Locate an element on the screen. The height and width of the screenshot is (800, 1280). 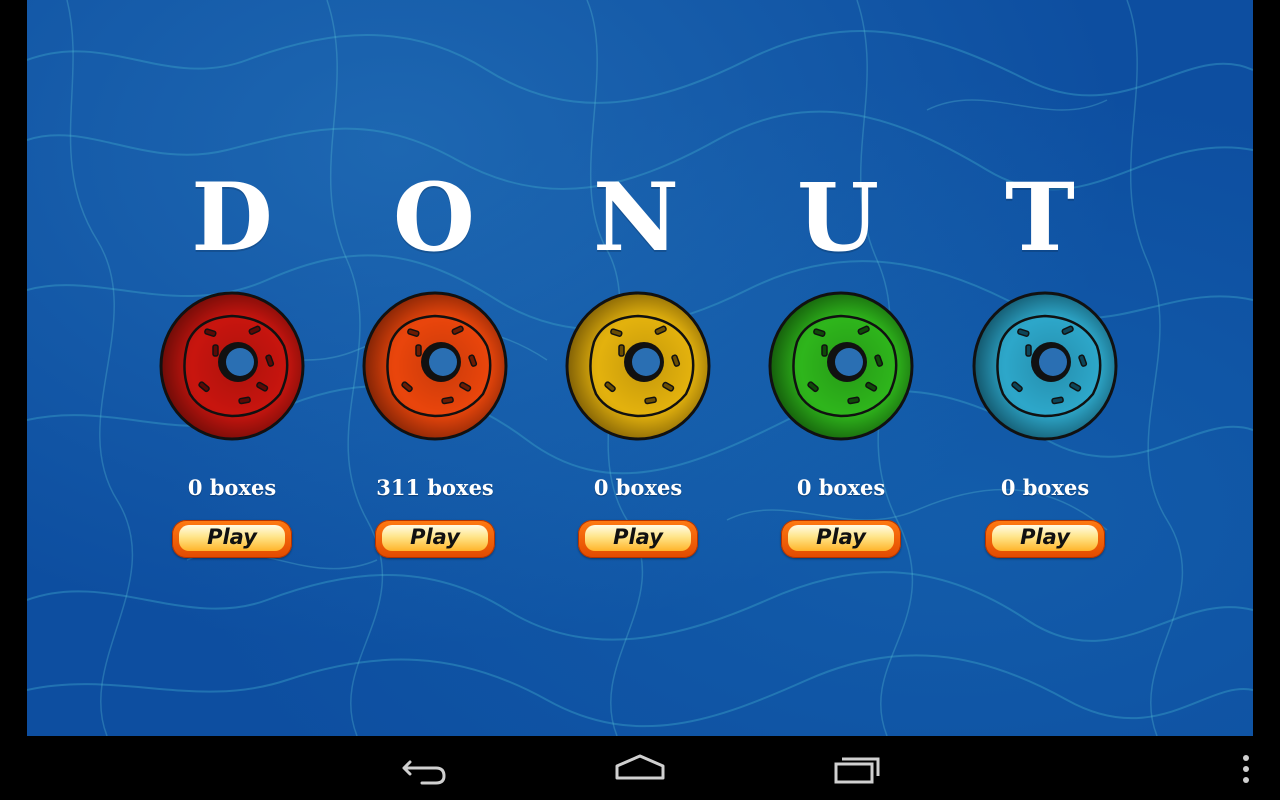
system-nav-bar is located at coordinates (640, 768).